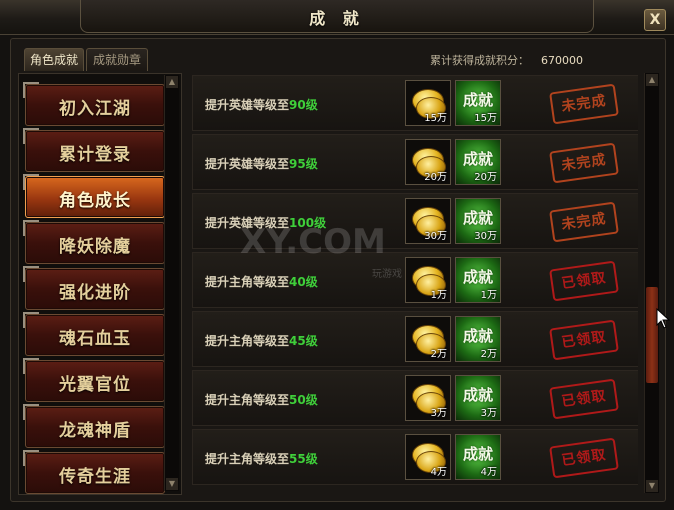  What do you see at coordinates (478, 162) in the screenshot?
I see `achievement-points-icon: 成就 20万` at bounding box center [478, 162].